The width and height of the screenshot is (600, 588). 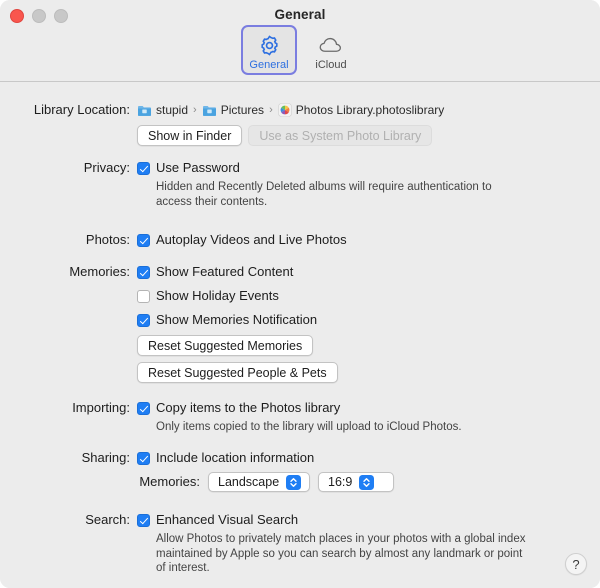 I want to click on include-location-label: Include location information, so click(x=235, y=457).